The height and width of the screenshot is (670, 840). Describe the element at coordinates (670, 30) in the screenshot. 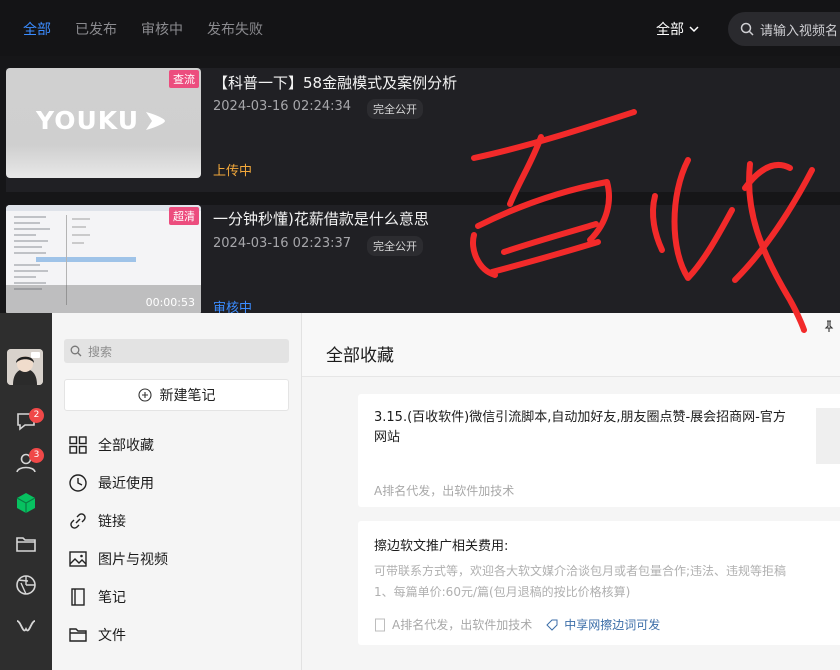

I see `filter-label: 全部` at that location.